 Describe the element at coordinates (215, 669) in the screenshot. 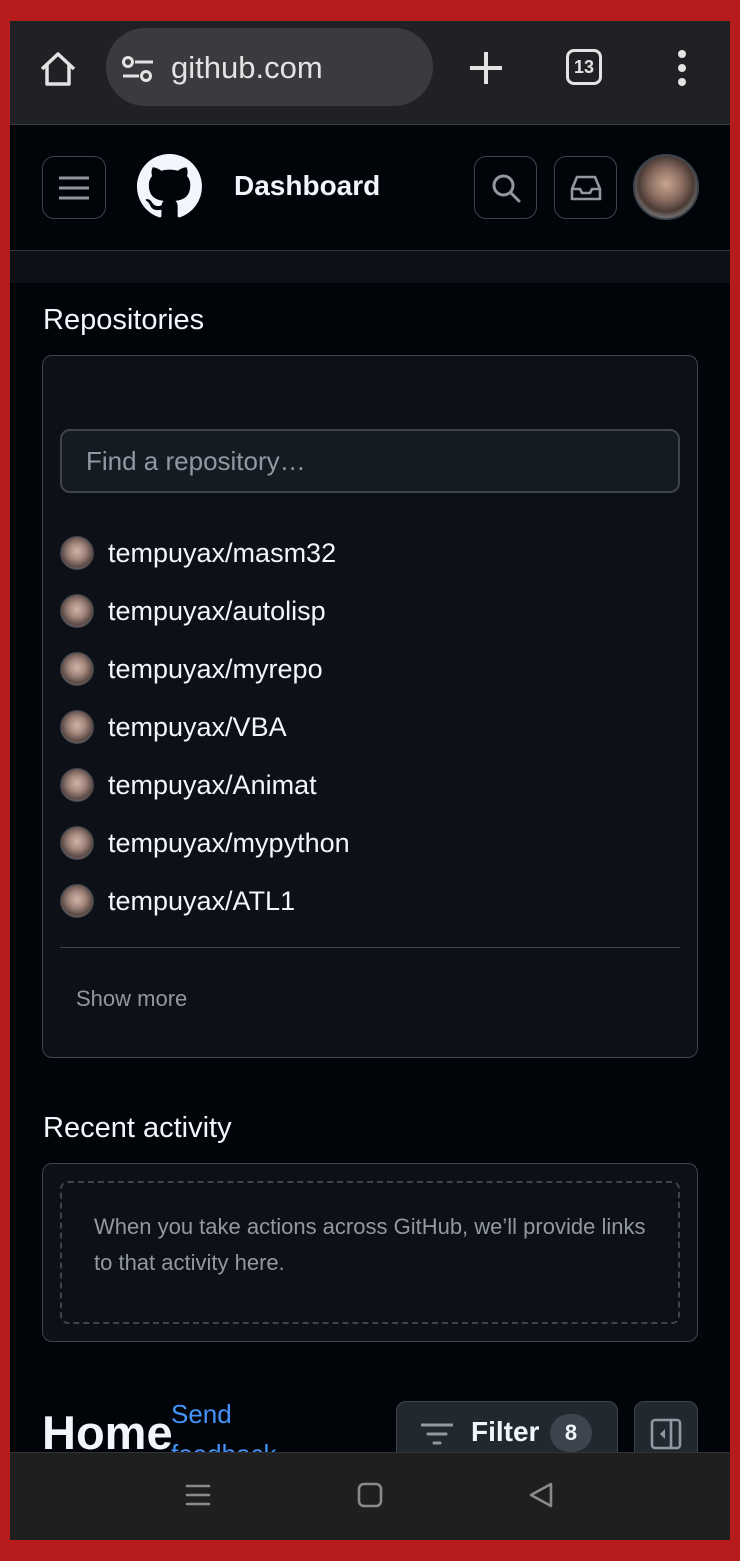

I see `repository-link: tempuyax/myrepo` at that location.